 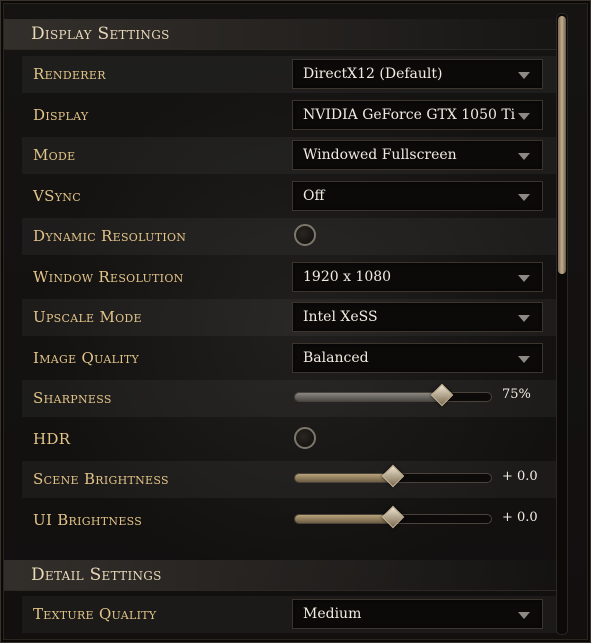 I want to click on texture-quality-dropdown: Medium, so click(x=417, y=614).